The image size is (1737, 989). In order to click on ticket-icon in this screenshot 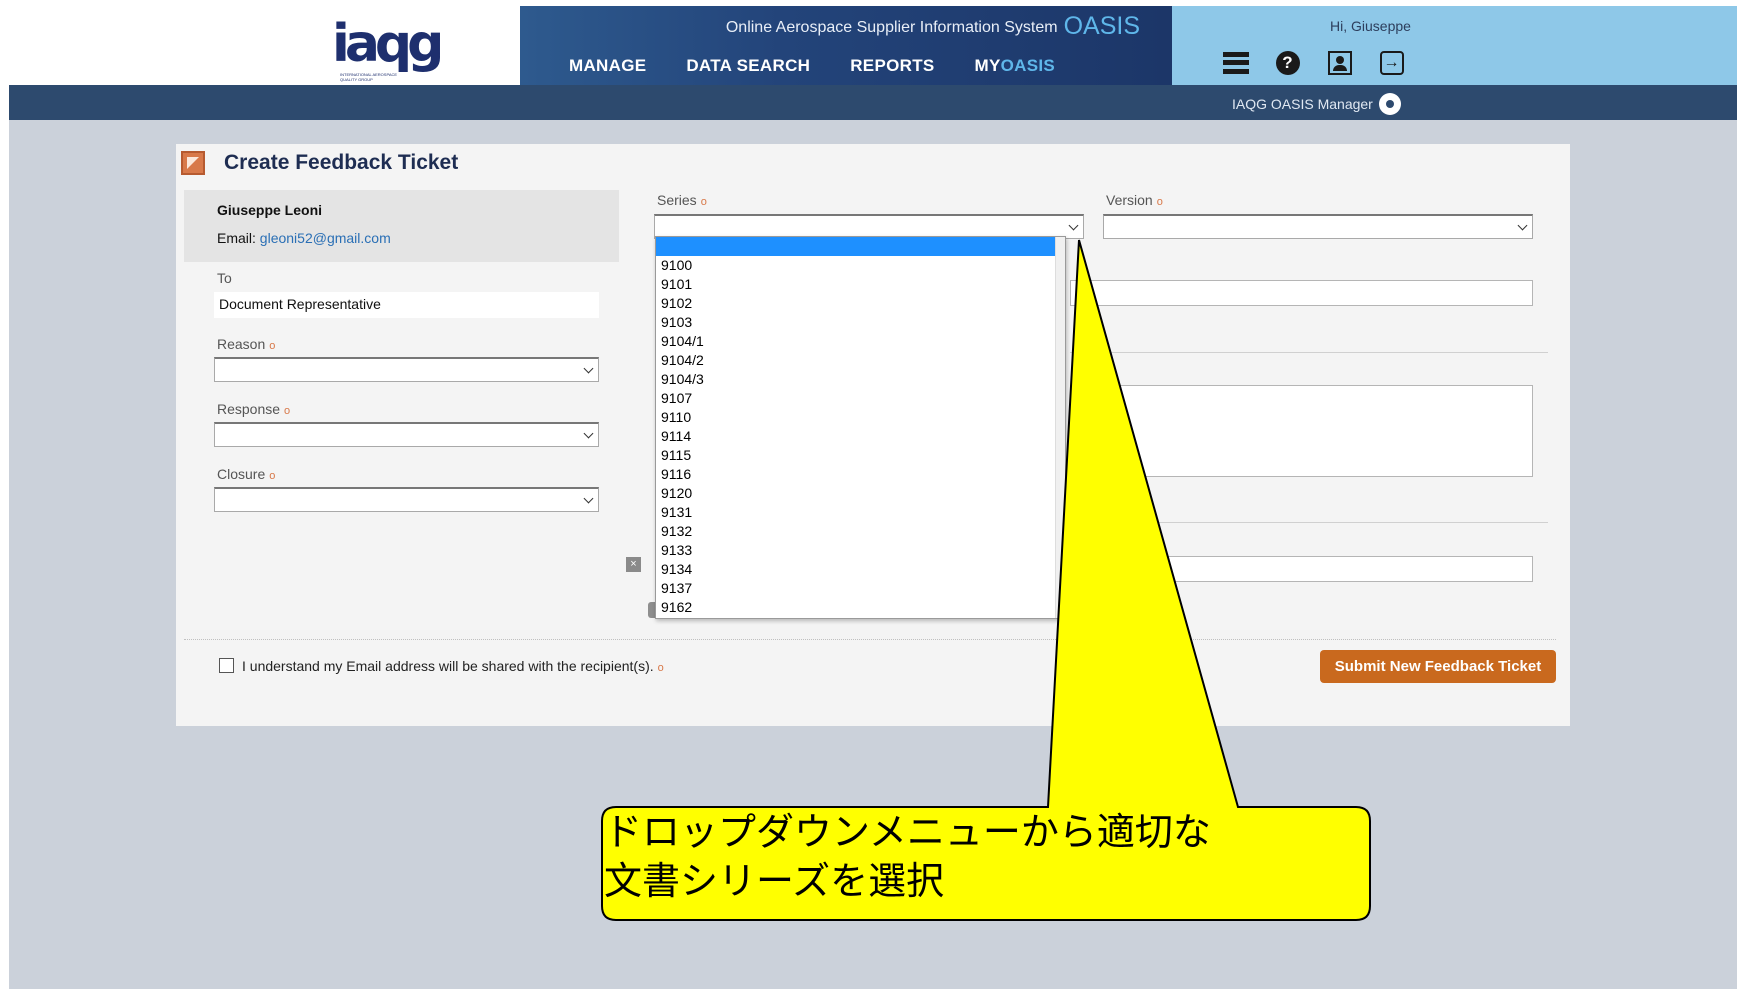, I will do `click(193, 163)`.